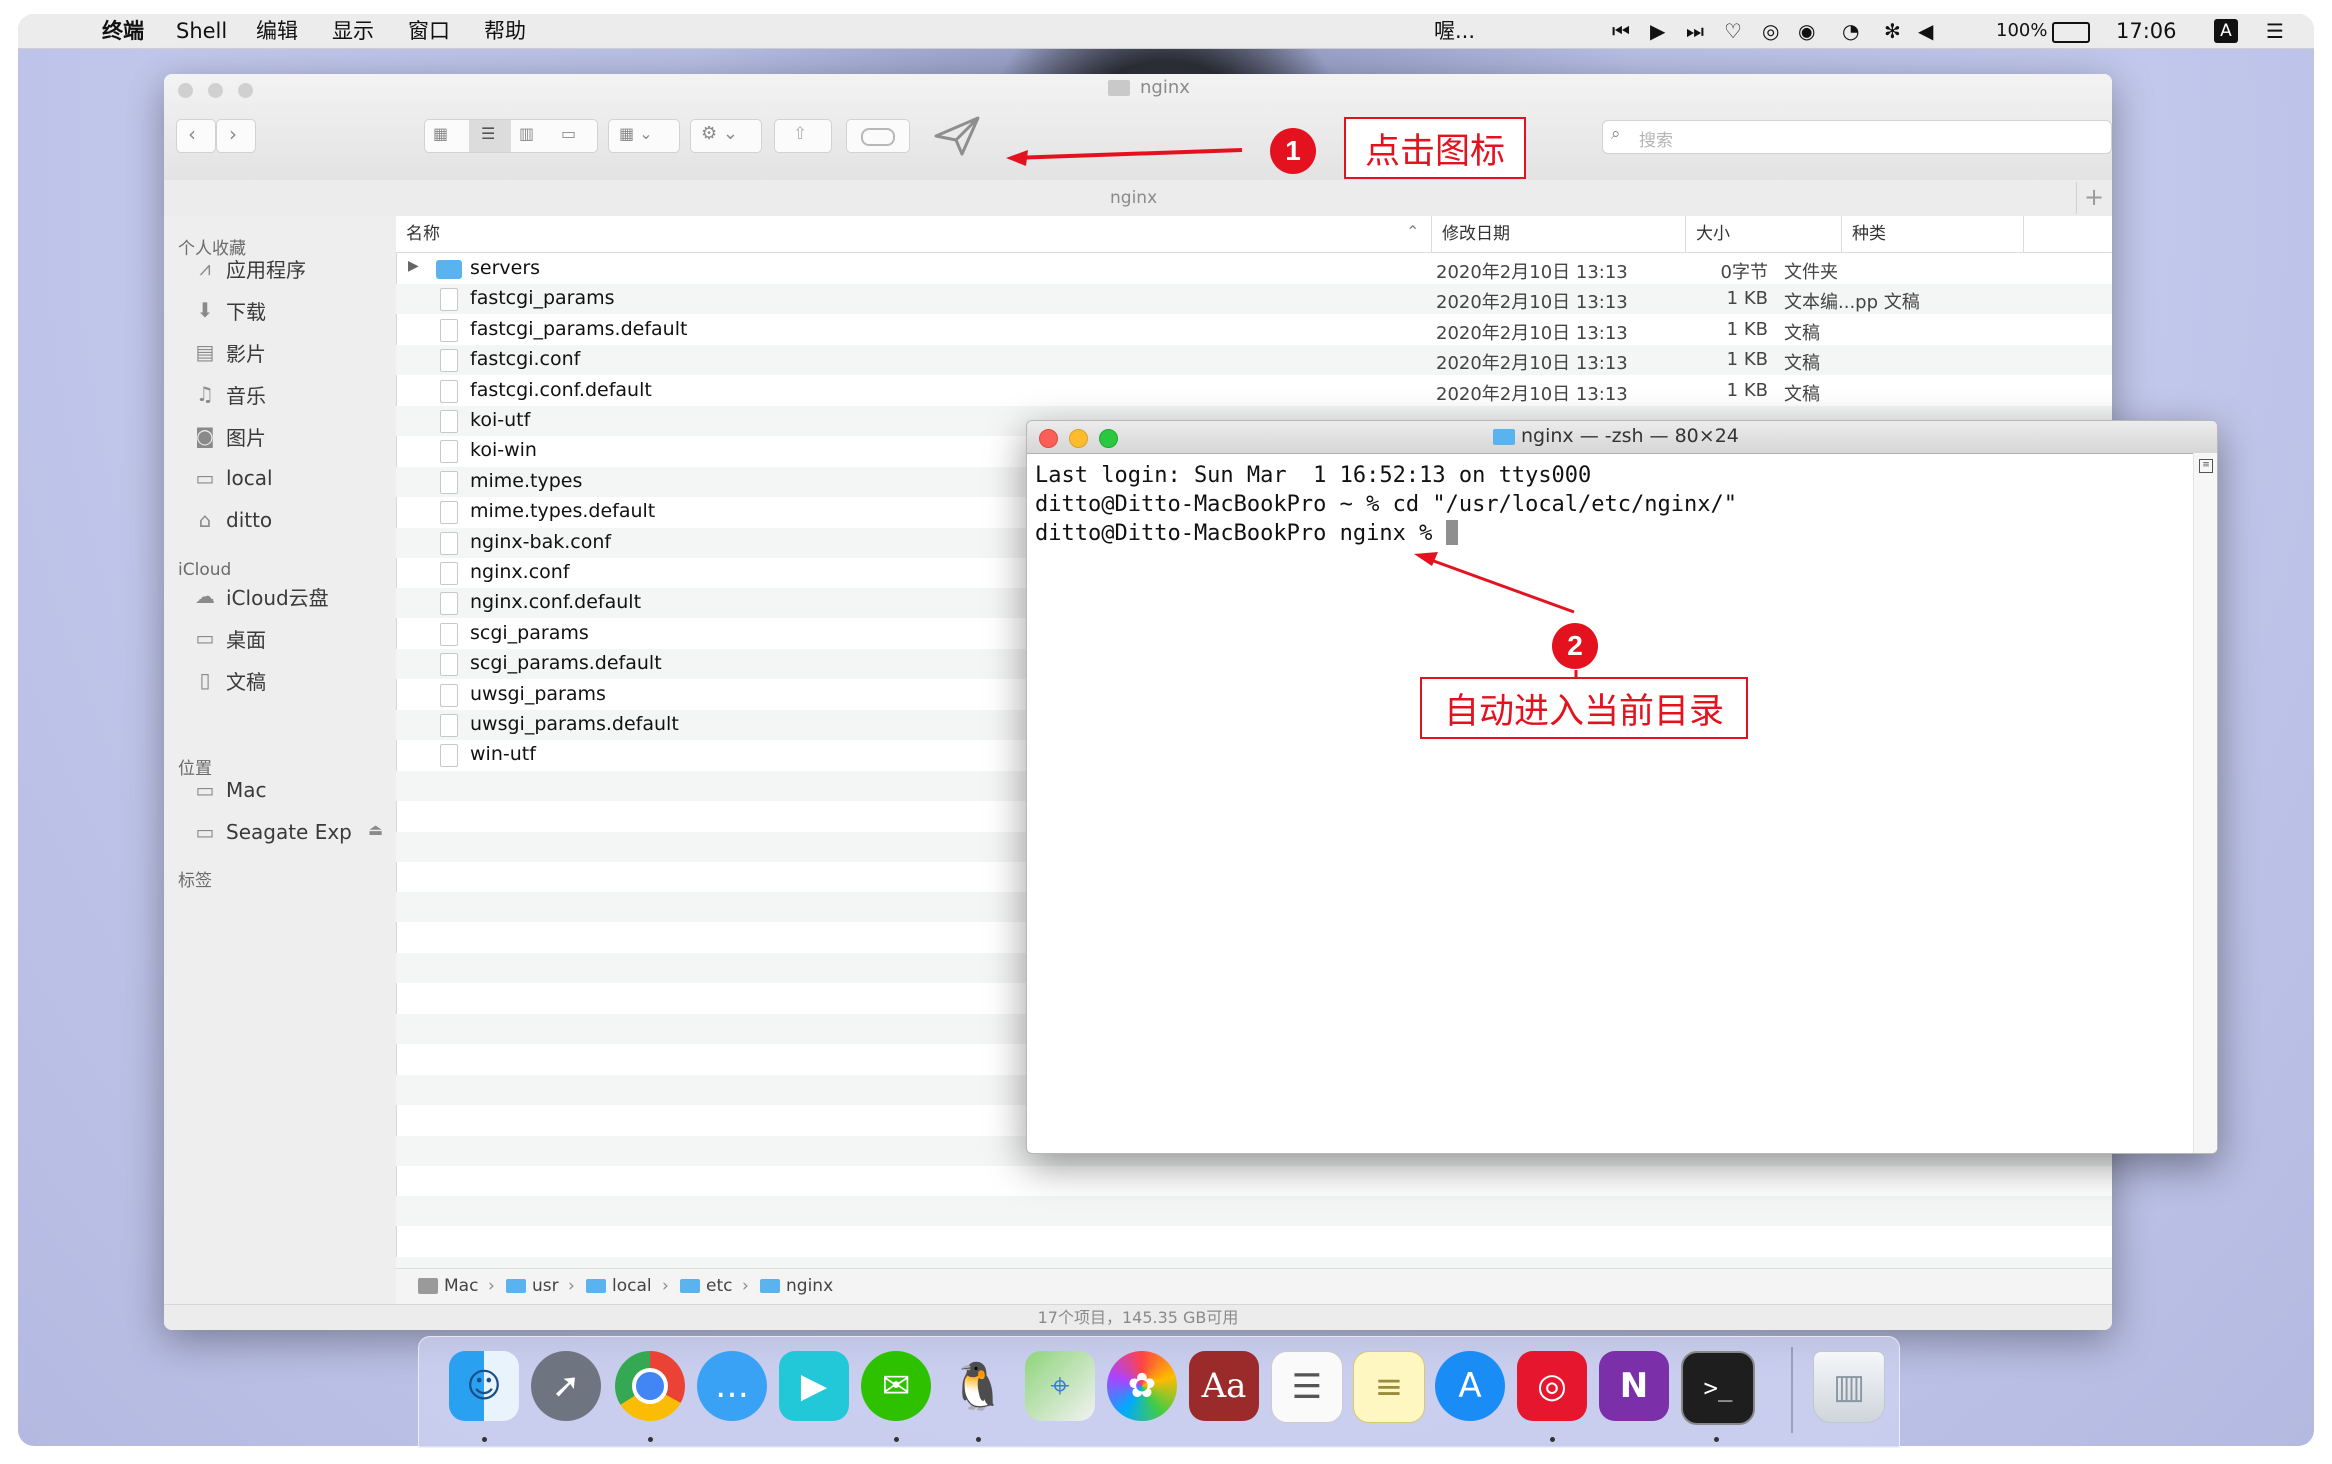 This screenshot has height=1464, width=2332. Describe the element at coordinates (1435, 148) in the screenshot. I see `step-1-label: 点击图标` at that location.